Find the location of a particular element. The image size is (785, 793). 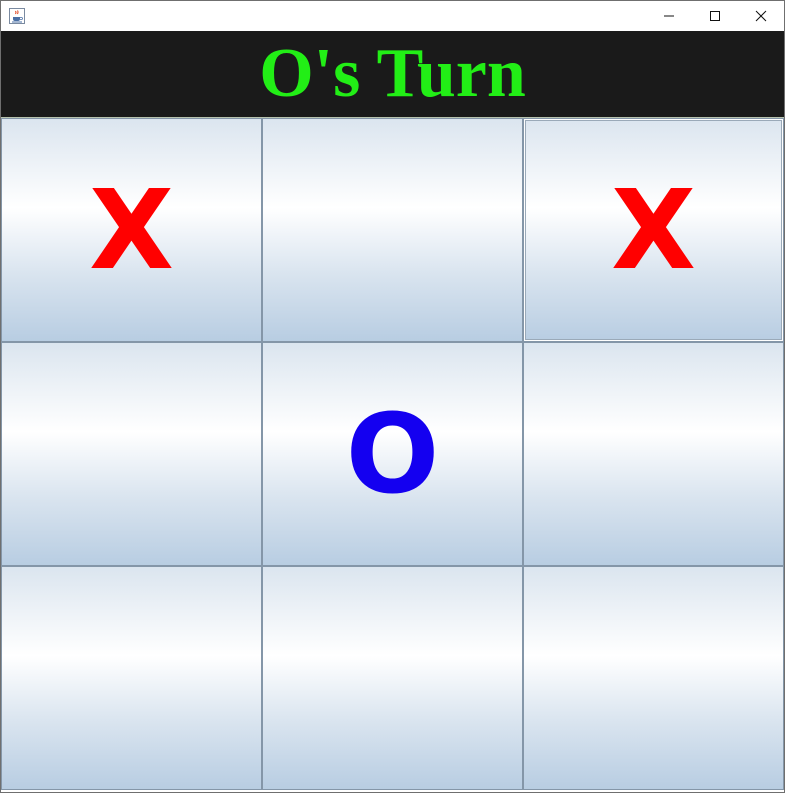

title-bar is located at coordinates (392, 16).